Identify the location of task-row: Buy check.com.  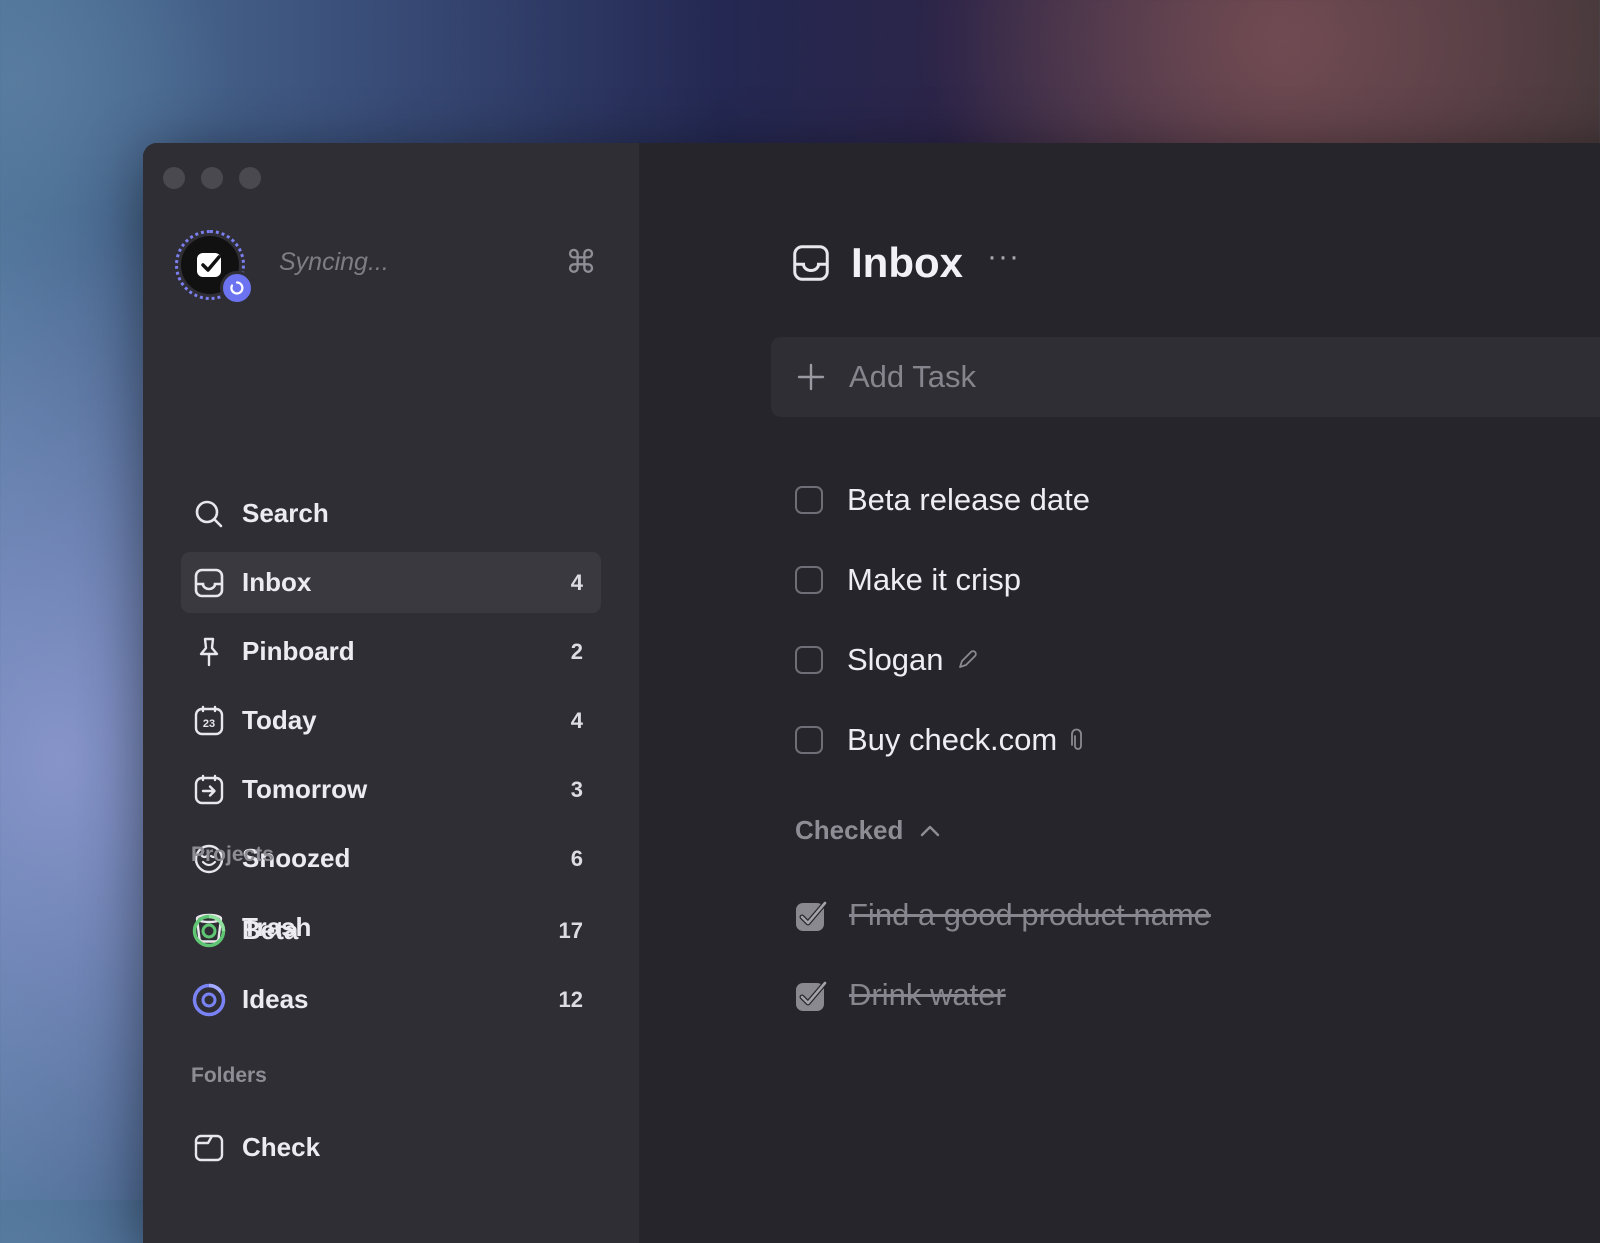
(942, 740).